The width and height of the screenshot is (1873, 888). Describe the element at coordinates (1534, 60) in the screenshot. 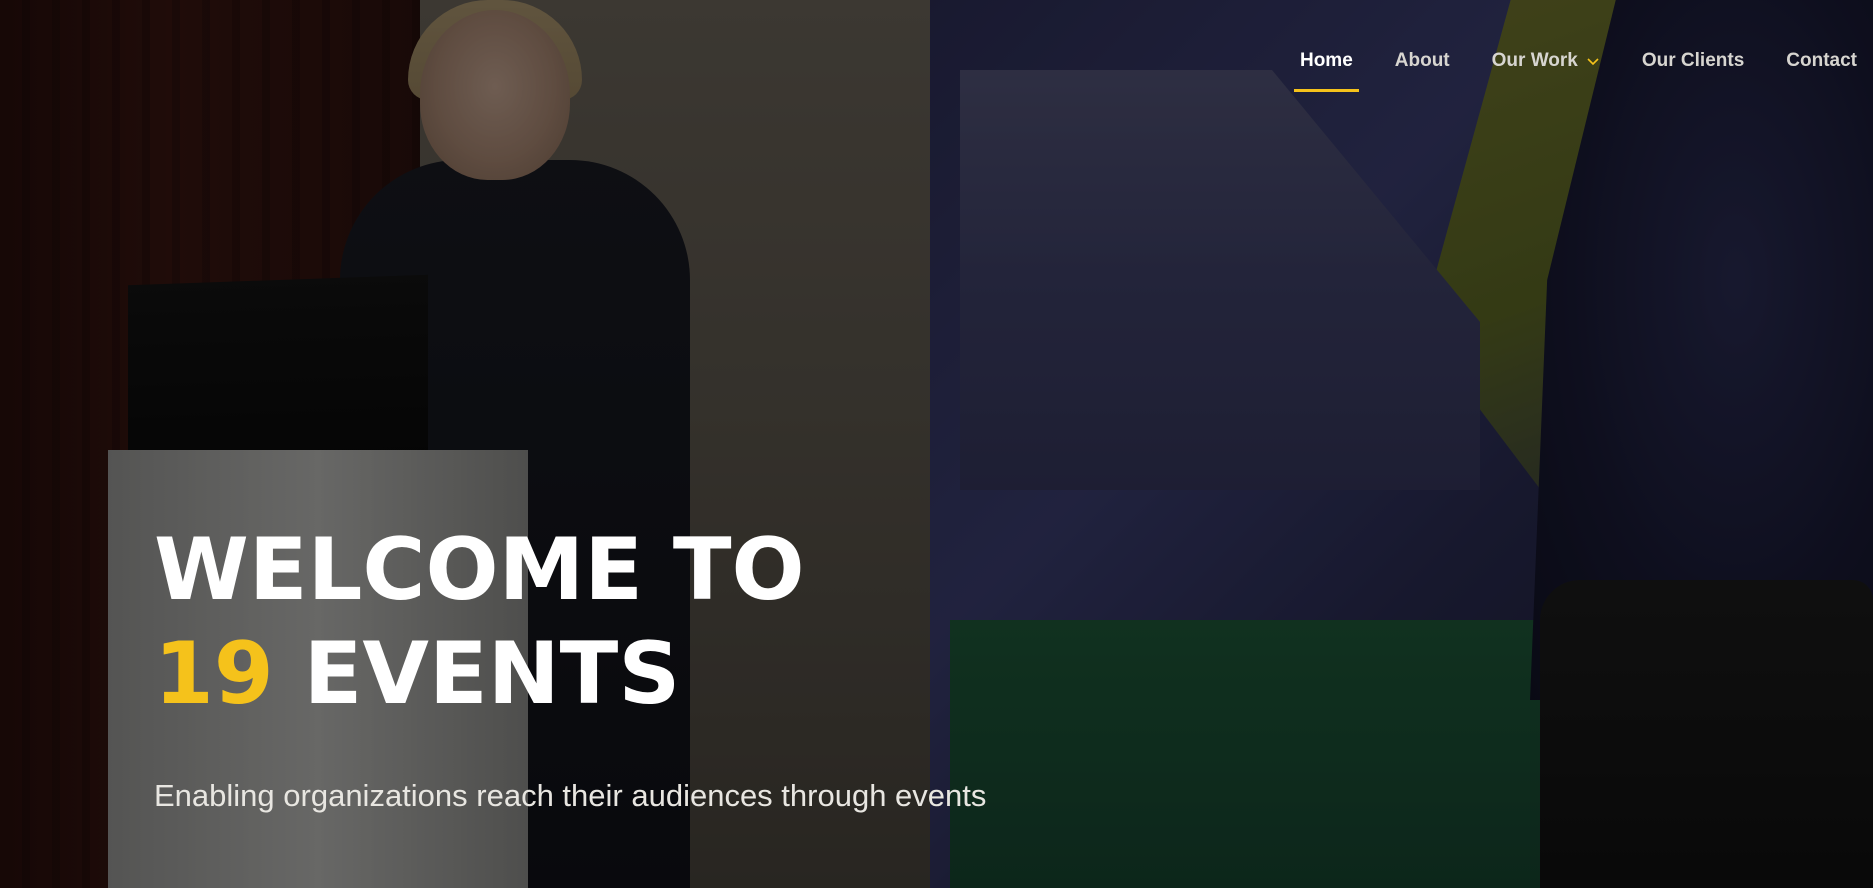

I see `nav-item-label: Our Work` at that location.